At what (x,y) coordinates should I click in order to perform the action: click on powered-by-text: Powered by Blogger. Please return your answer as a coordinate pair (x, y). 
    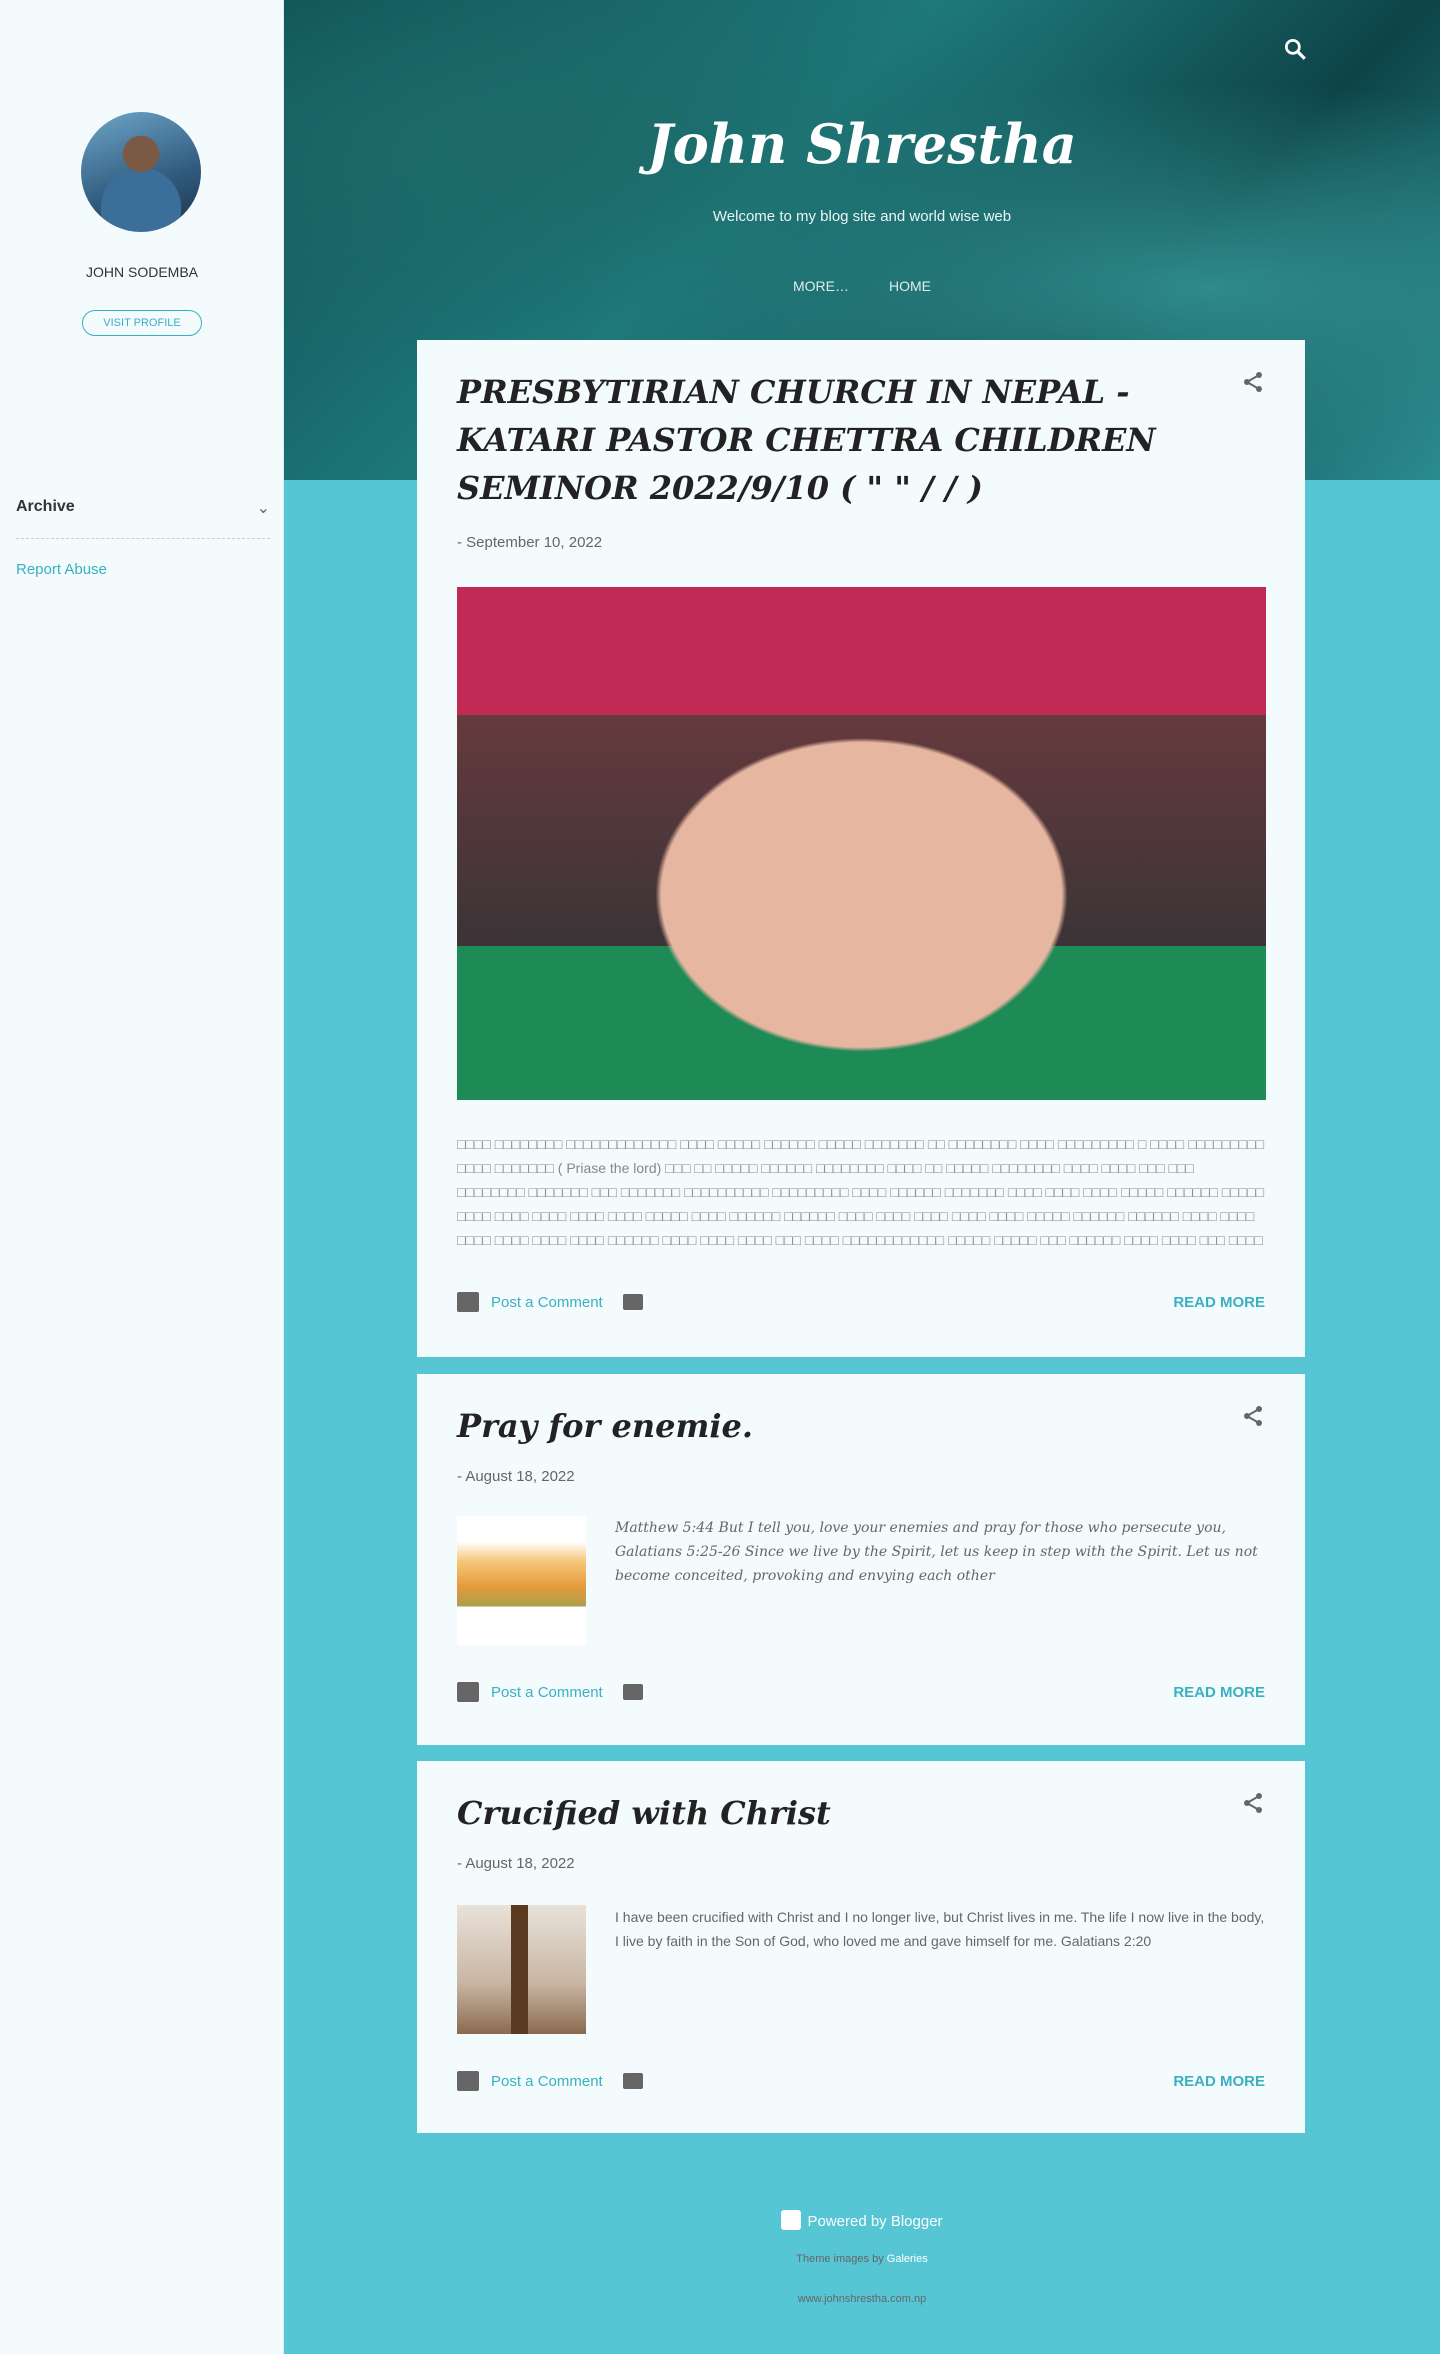
    Looking at the image, I should click on (875, 2221).